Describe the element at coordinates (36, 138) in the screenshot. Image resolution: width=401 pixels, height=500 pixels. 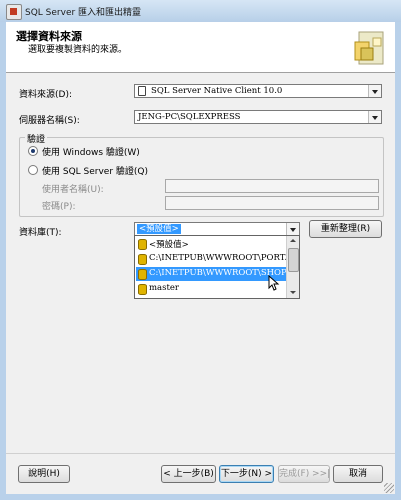
I see `auth-group-title: 驗證` at that location.